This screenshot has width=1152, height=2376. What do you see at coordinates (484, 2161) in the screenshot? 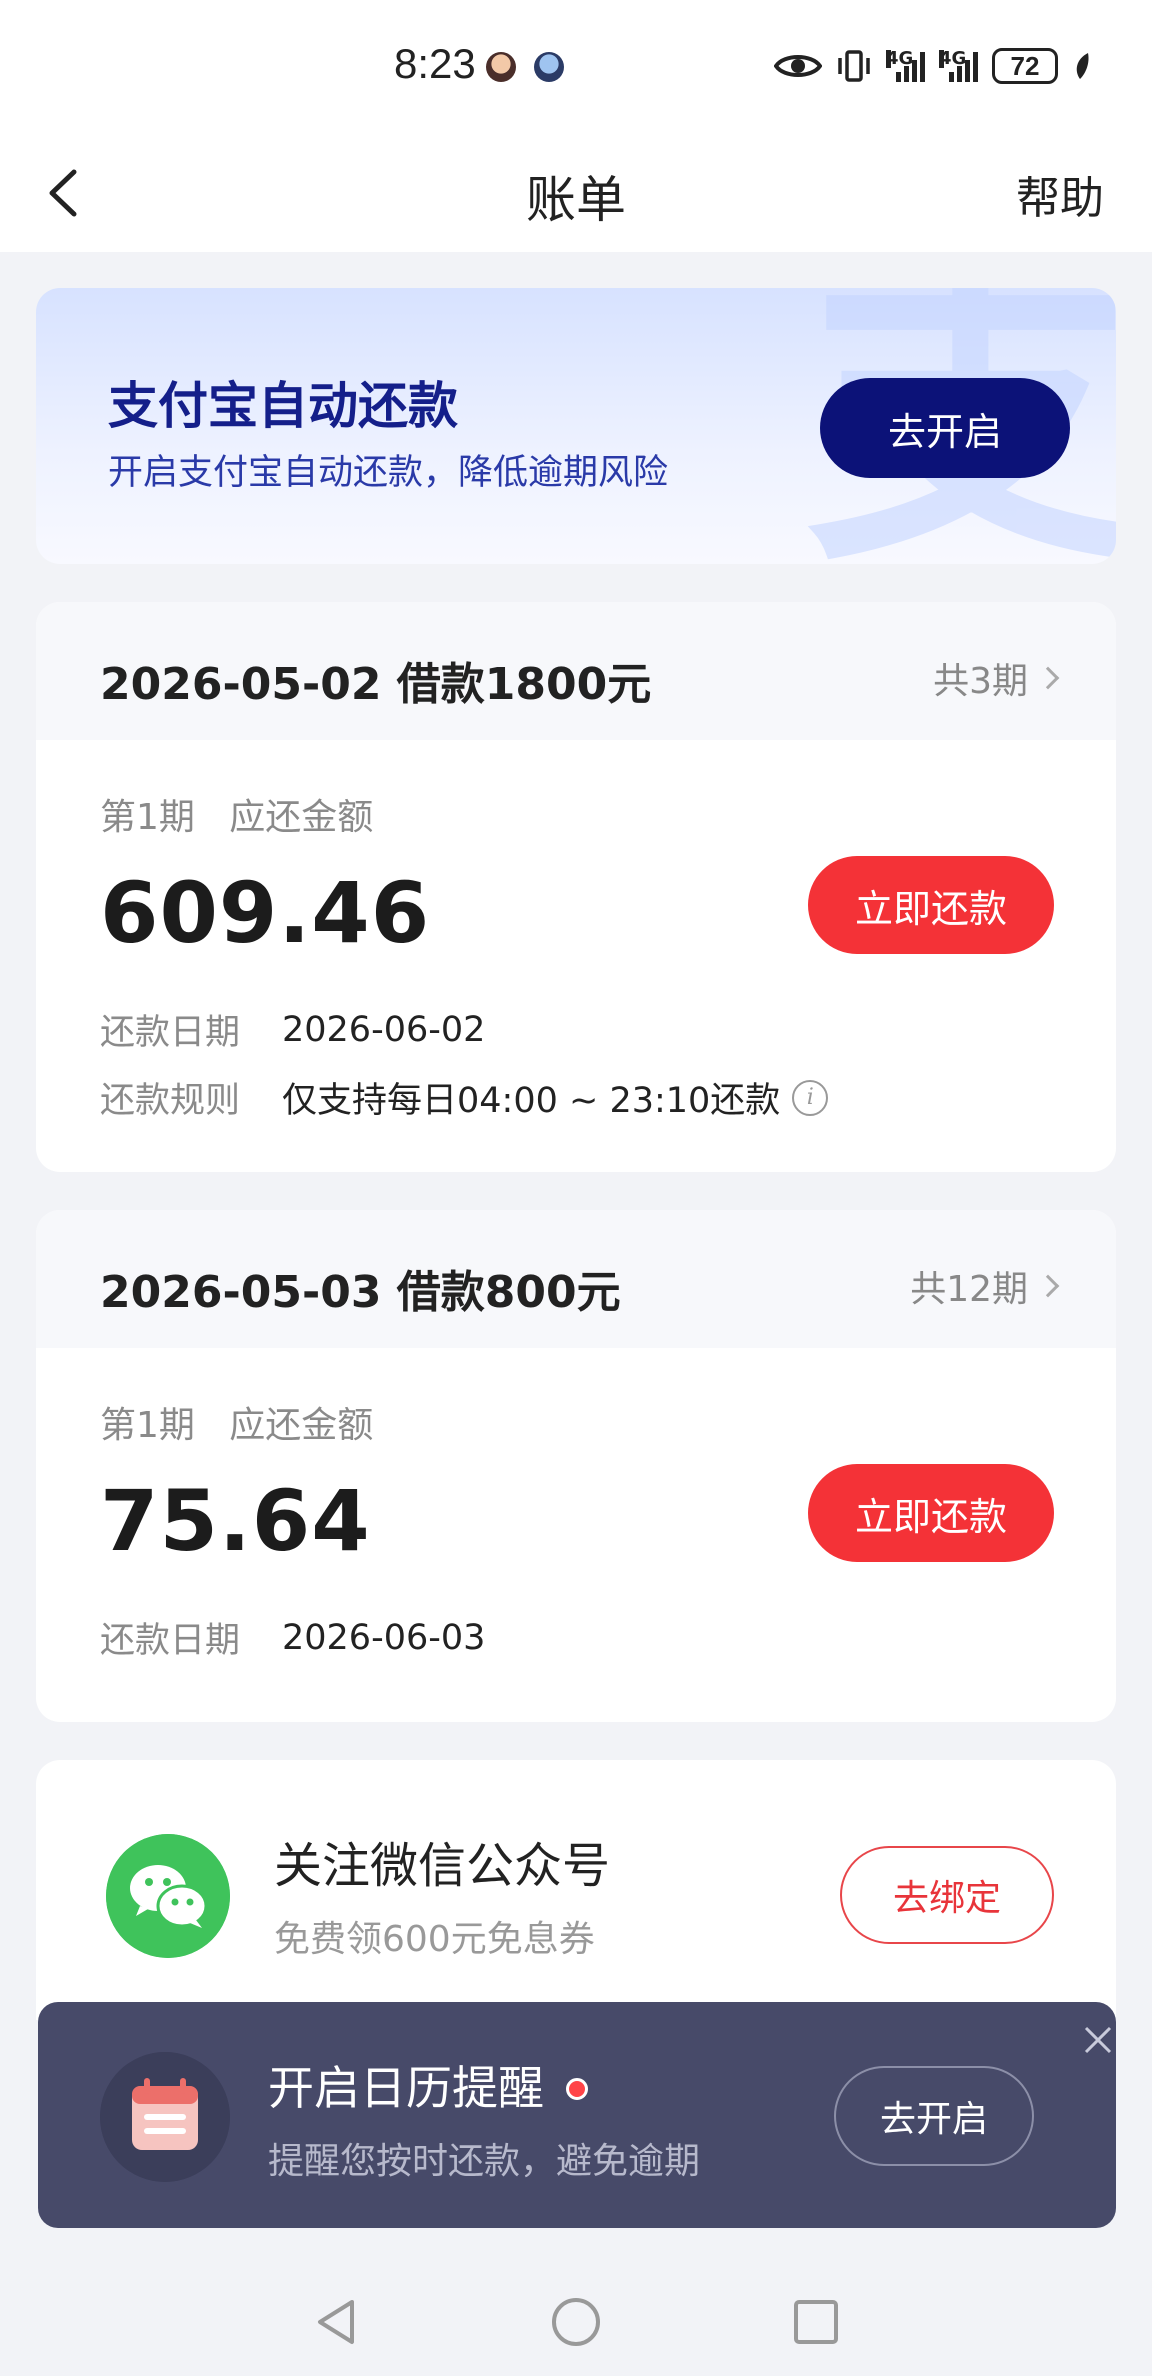
I see `calendar-subtitle: 提醒您按时还款，避免逾期` at bounding box center [484, 2161].